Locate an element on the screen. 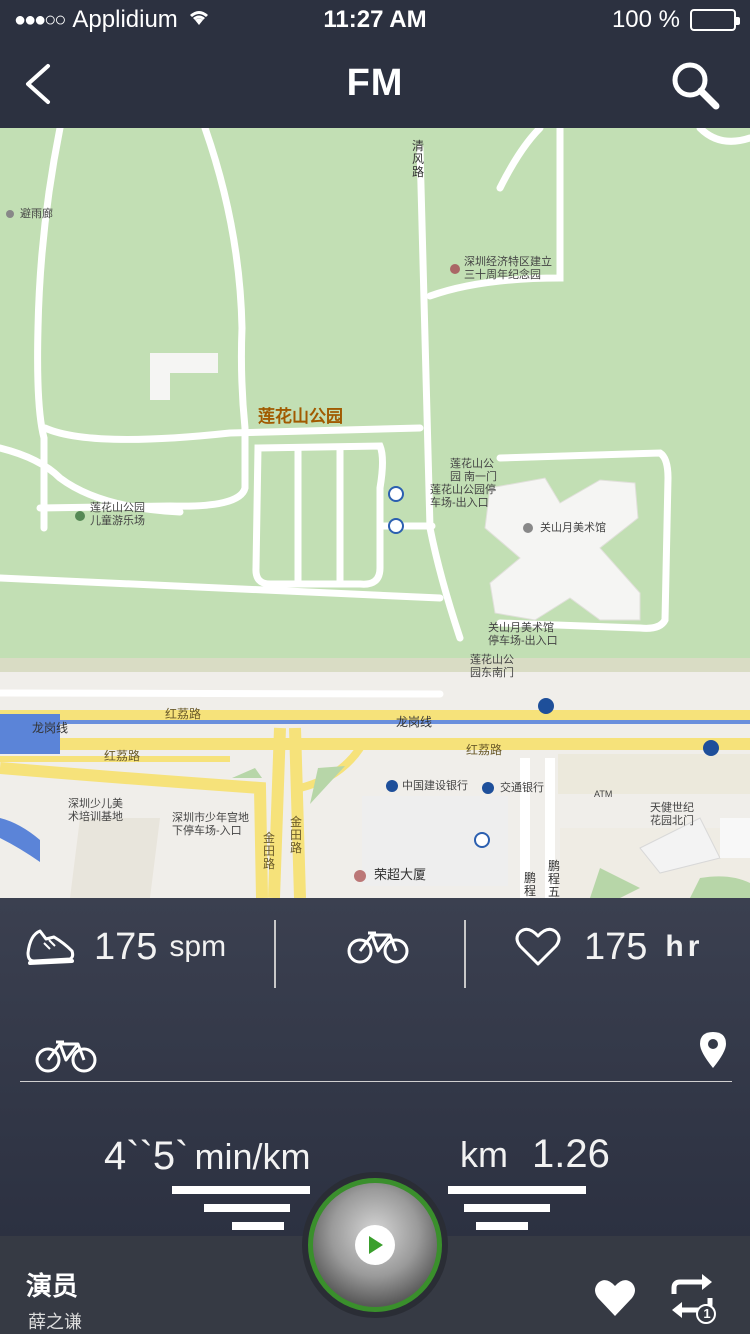 The image size is (750, 1334). map-label-childrens-art: 深圳少儿美 术培训基地 is located at coordinates (95, 810).